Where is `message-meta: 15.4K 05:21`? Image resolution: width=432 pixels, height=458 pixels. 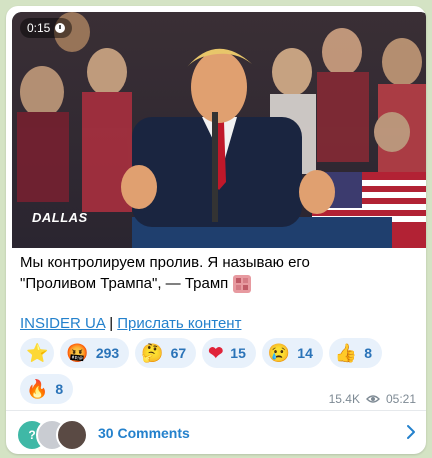
message-meta: 15.4K 05:21 is located at coordinates (372, 399).